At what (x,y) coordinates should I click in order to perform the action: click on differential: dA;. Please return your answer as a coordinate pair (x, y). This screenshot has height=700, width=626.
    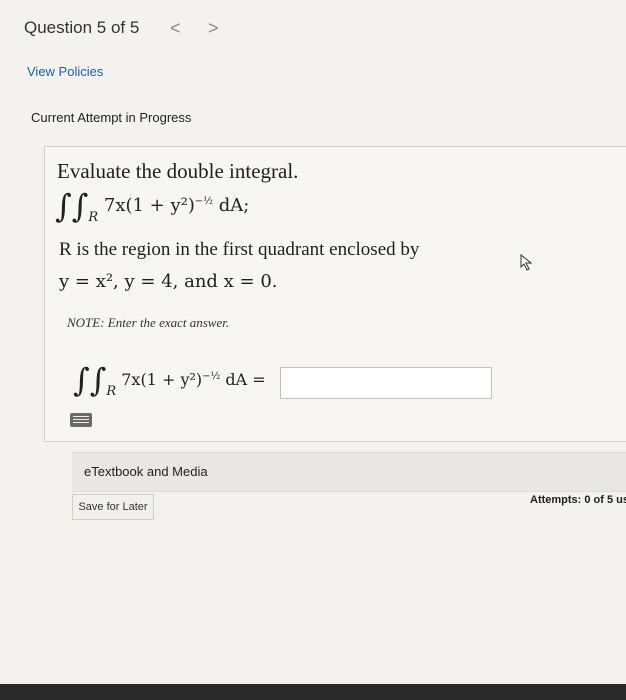
    Looking at the image, I should click on (234, 205).